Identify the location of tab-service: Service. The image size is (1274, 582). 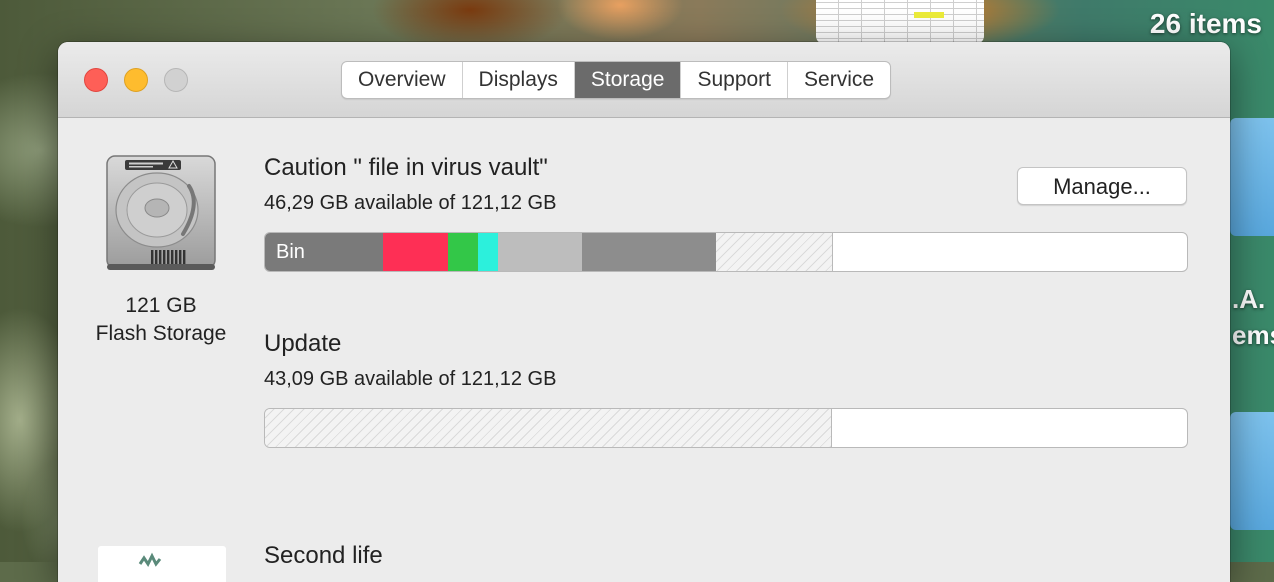
(839, 80).